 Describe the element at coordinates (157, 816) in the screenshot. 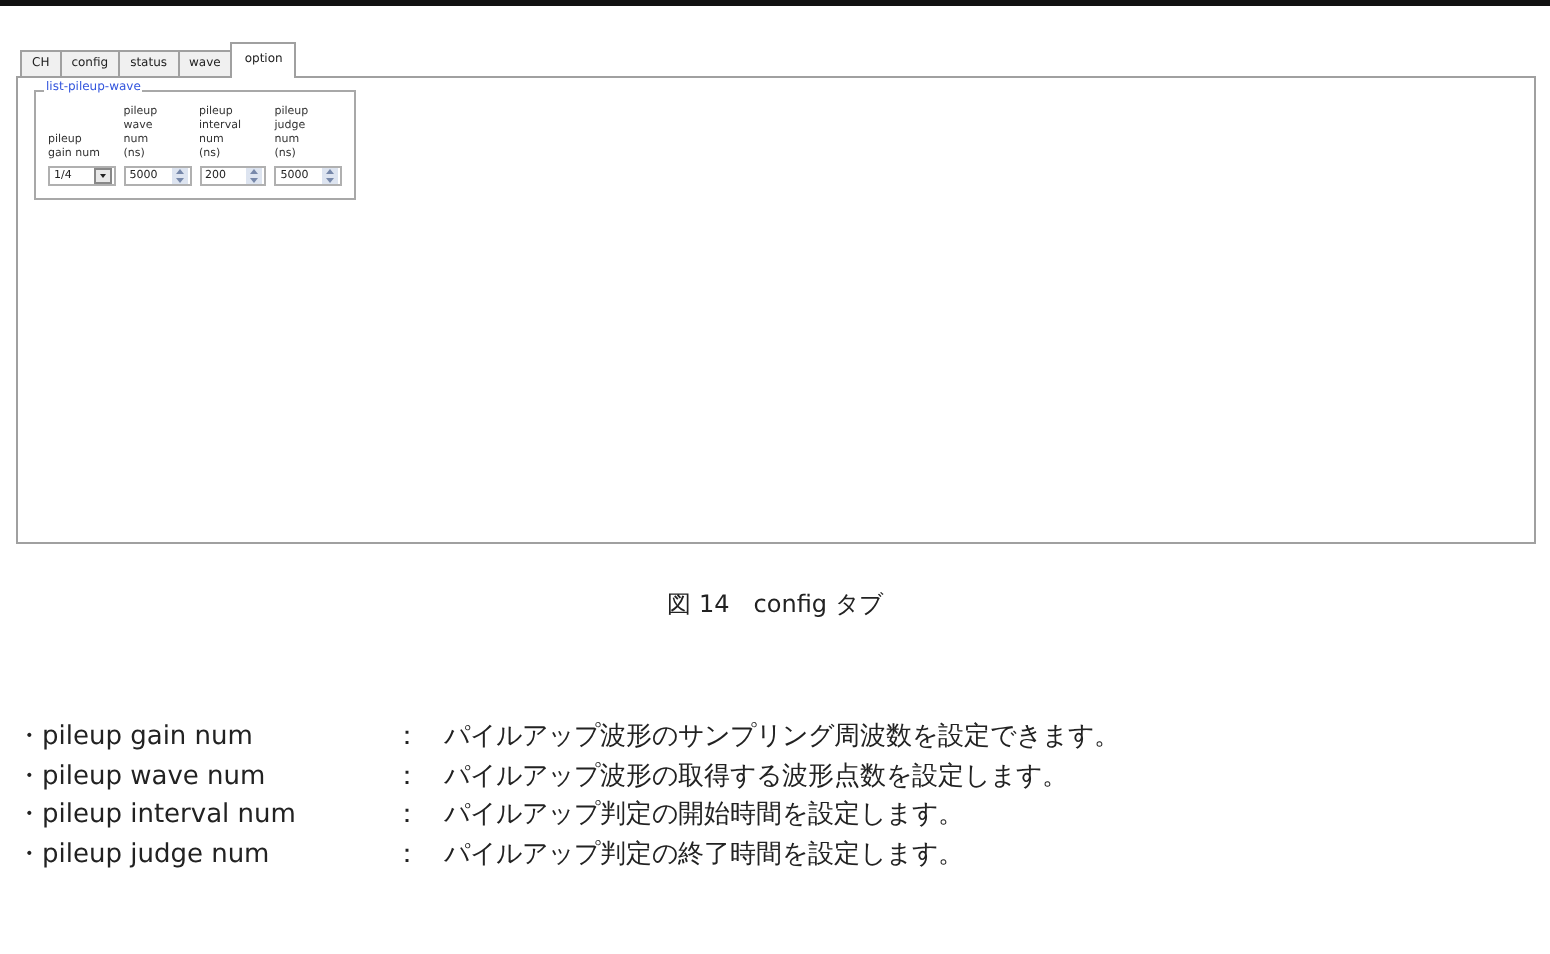

I see `term-label: ・pileup interval num` at that location.